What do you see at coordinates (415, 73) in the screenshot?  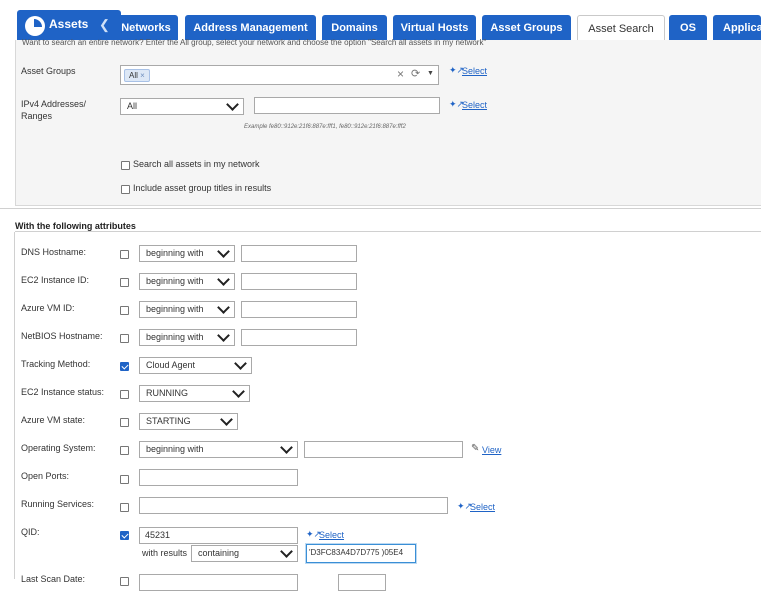 I see `refresh-icon: ⟳` at bounding box center [415, 73].